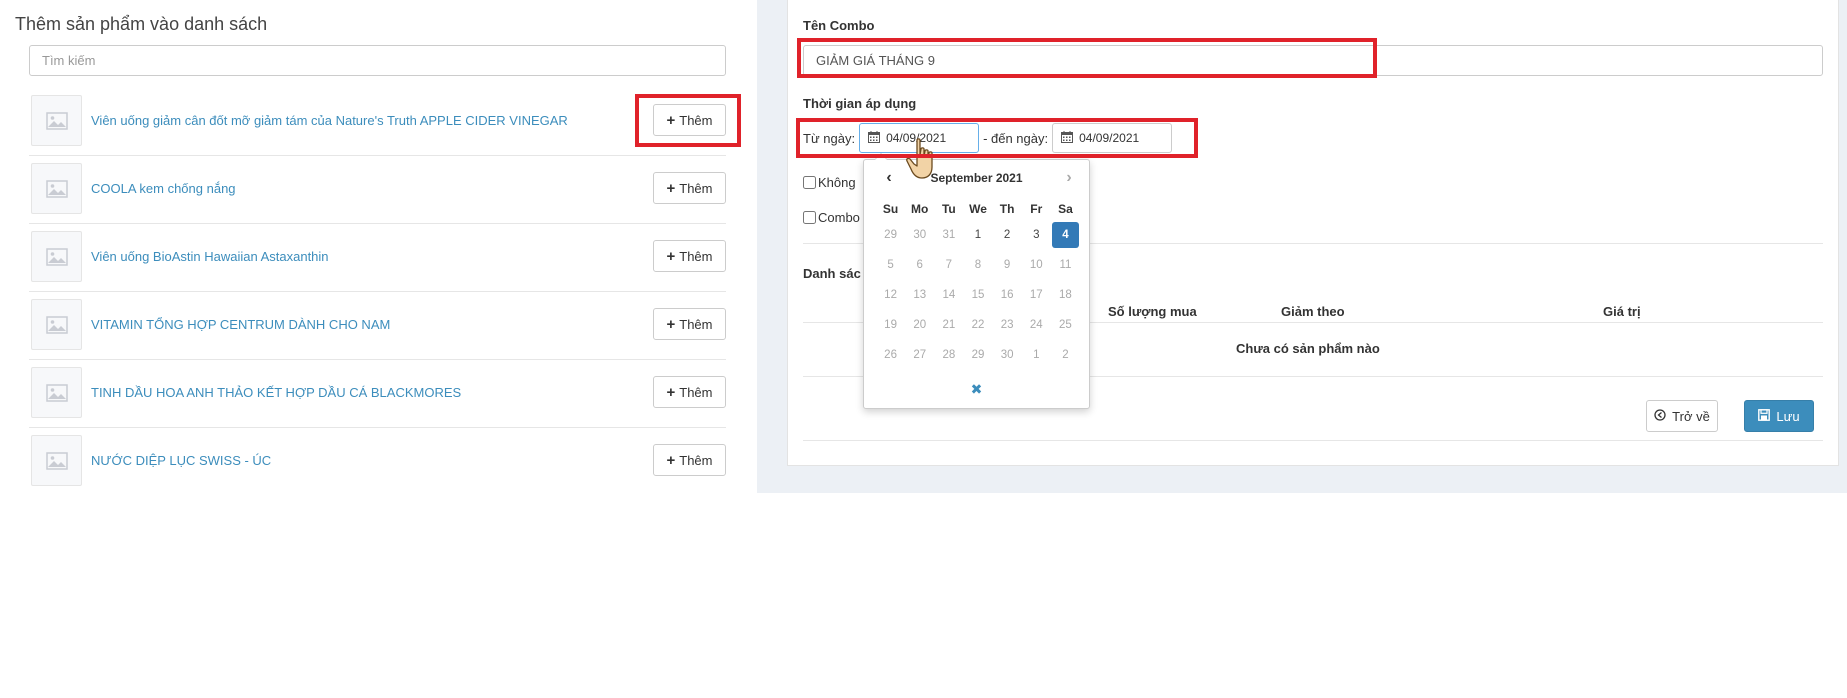 This screenshot has width=1847, height=698. What do you see at coordinates (1065, 325) in the screenshot?
I see `day-cell: 25` at bounding box center [1065, 325].